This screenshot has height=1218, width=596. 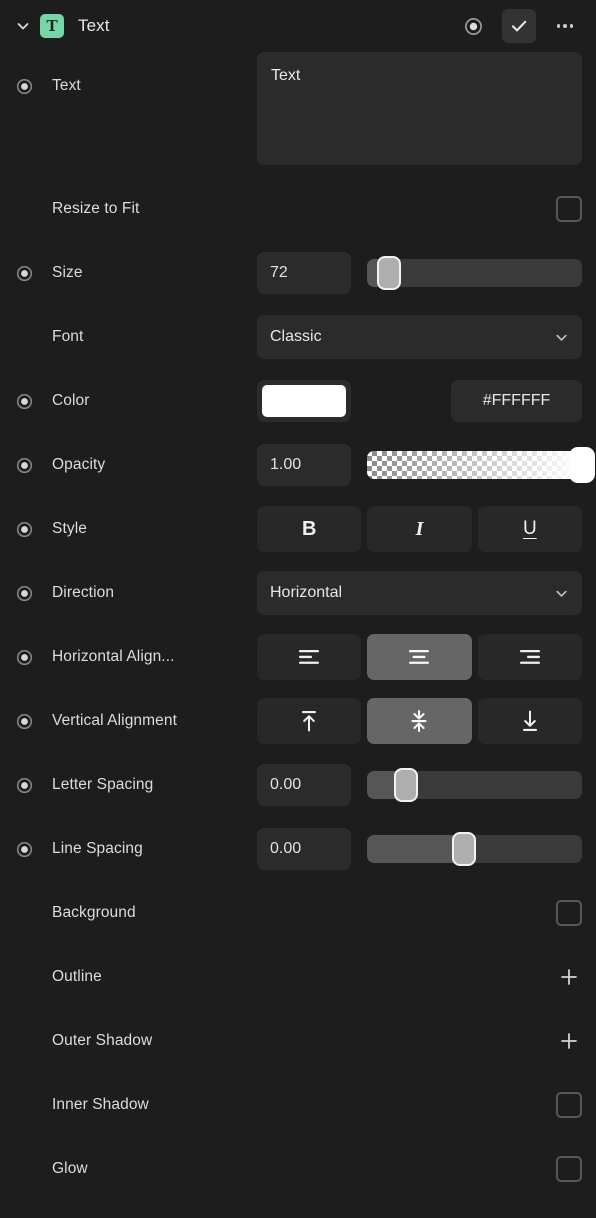 What do you see at coordinates (94, 25) in the screenshot?
I see `page-title: Text` at bounding box center [94, 25].